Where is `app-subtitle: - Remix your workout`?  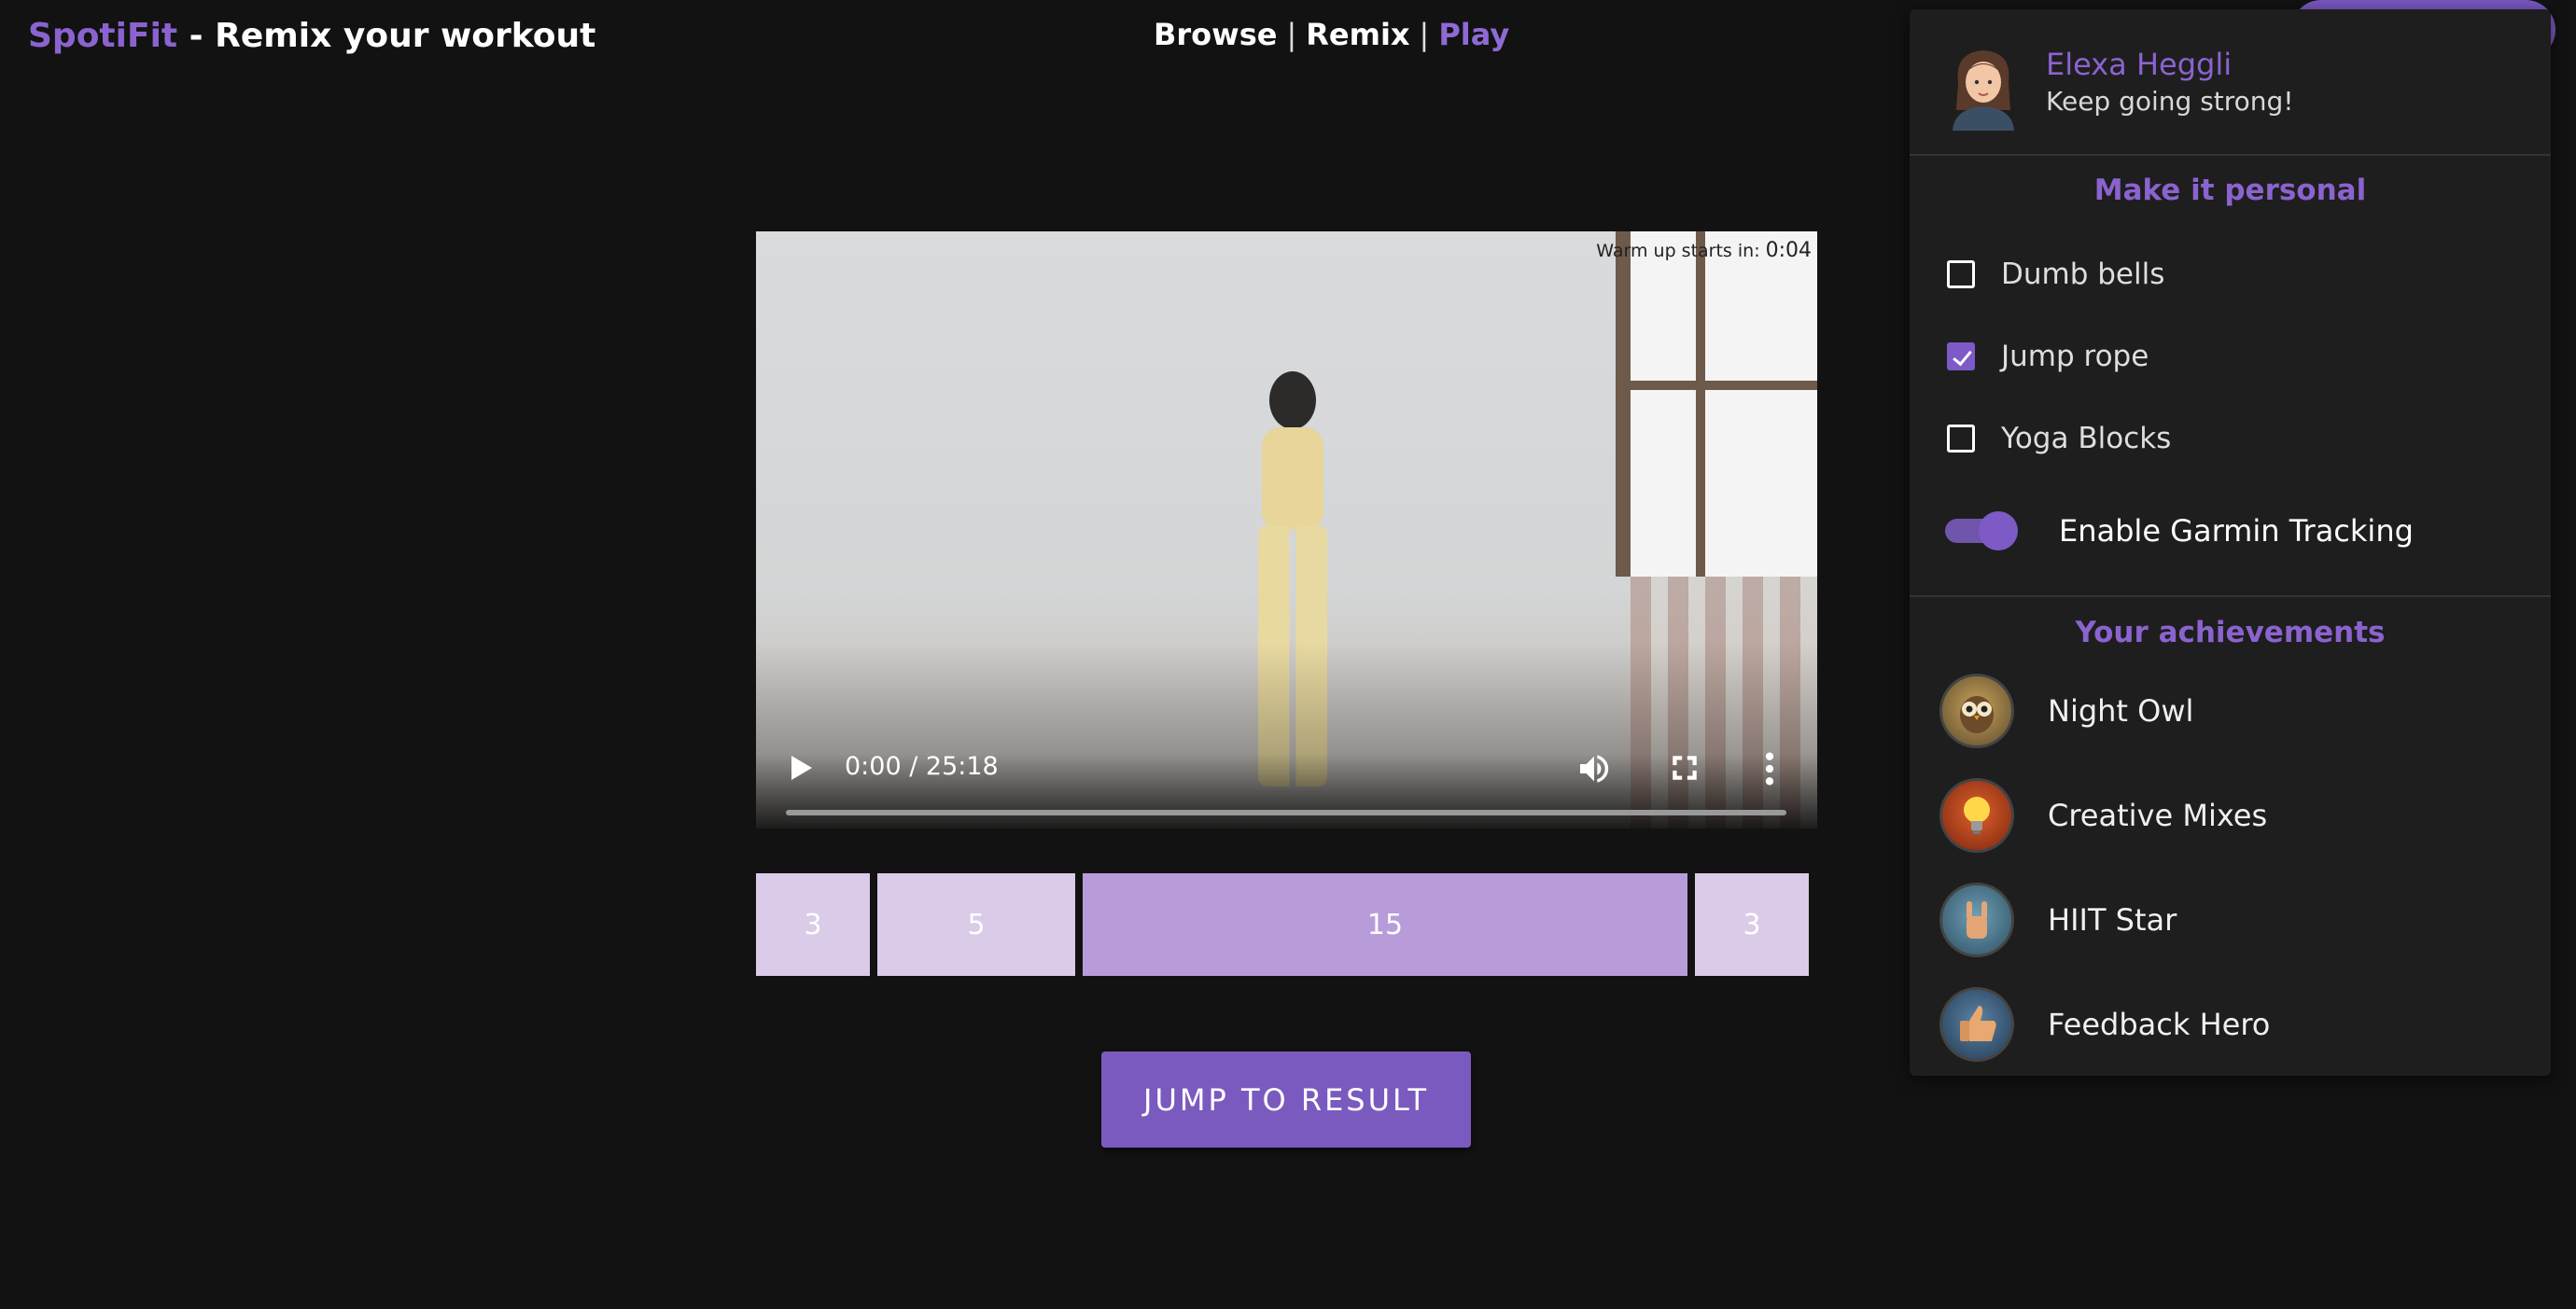 app-subtitle: - Remix your workout is located at coordinates (386, 36).